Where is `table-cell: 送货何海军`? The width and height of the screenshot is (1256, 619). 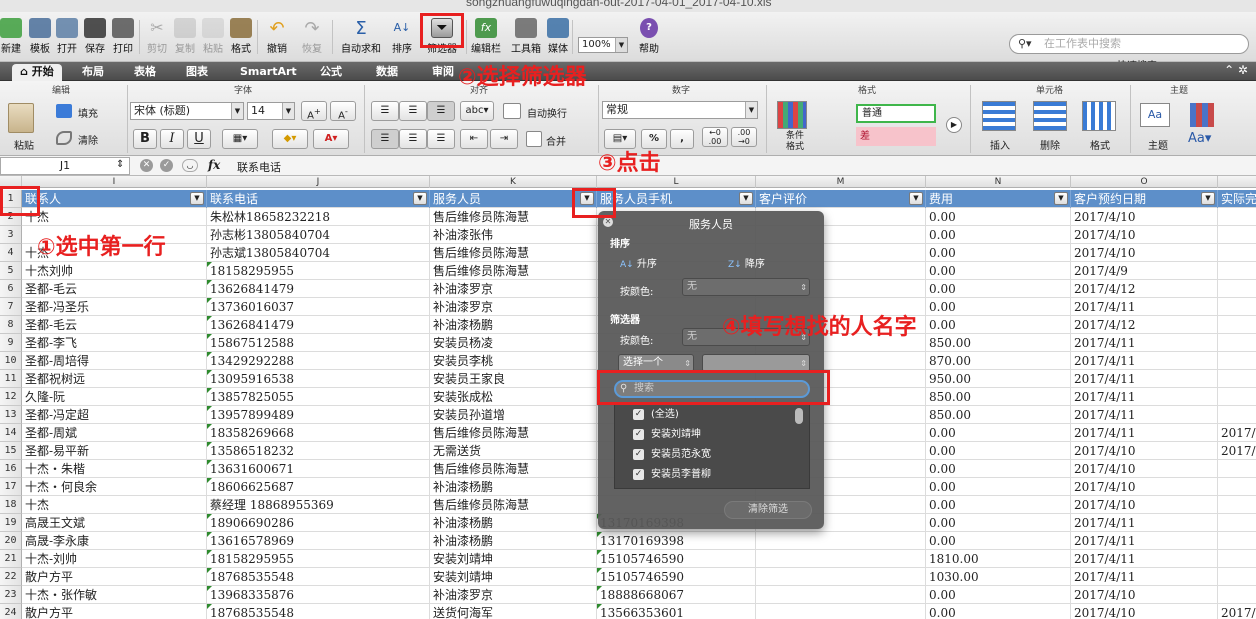 table-cell: 送货何海军 is located at coordinates (513, 611).